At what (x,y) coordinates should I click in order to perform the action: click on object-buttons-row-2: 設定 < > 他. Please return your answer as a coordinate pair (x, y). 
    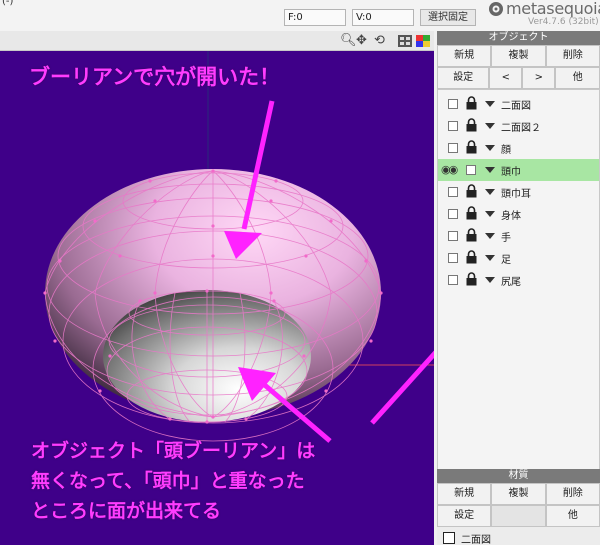
    Looking at the image, I should click on (518, 78).